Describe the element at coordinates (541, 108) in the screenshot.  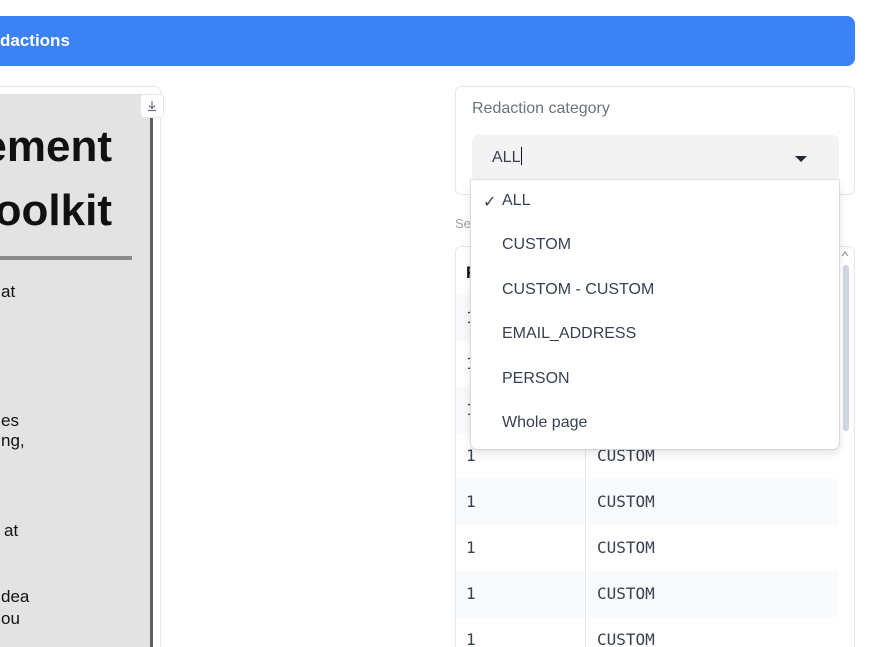
I see `redaction-category-label: Redaction category` at that location.